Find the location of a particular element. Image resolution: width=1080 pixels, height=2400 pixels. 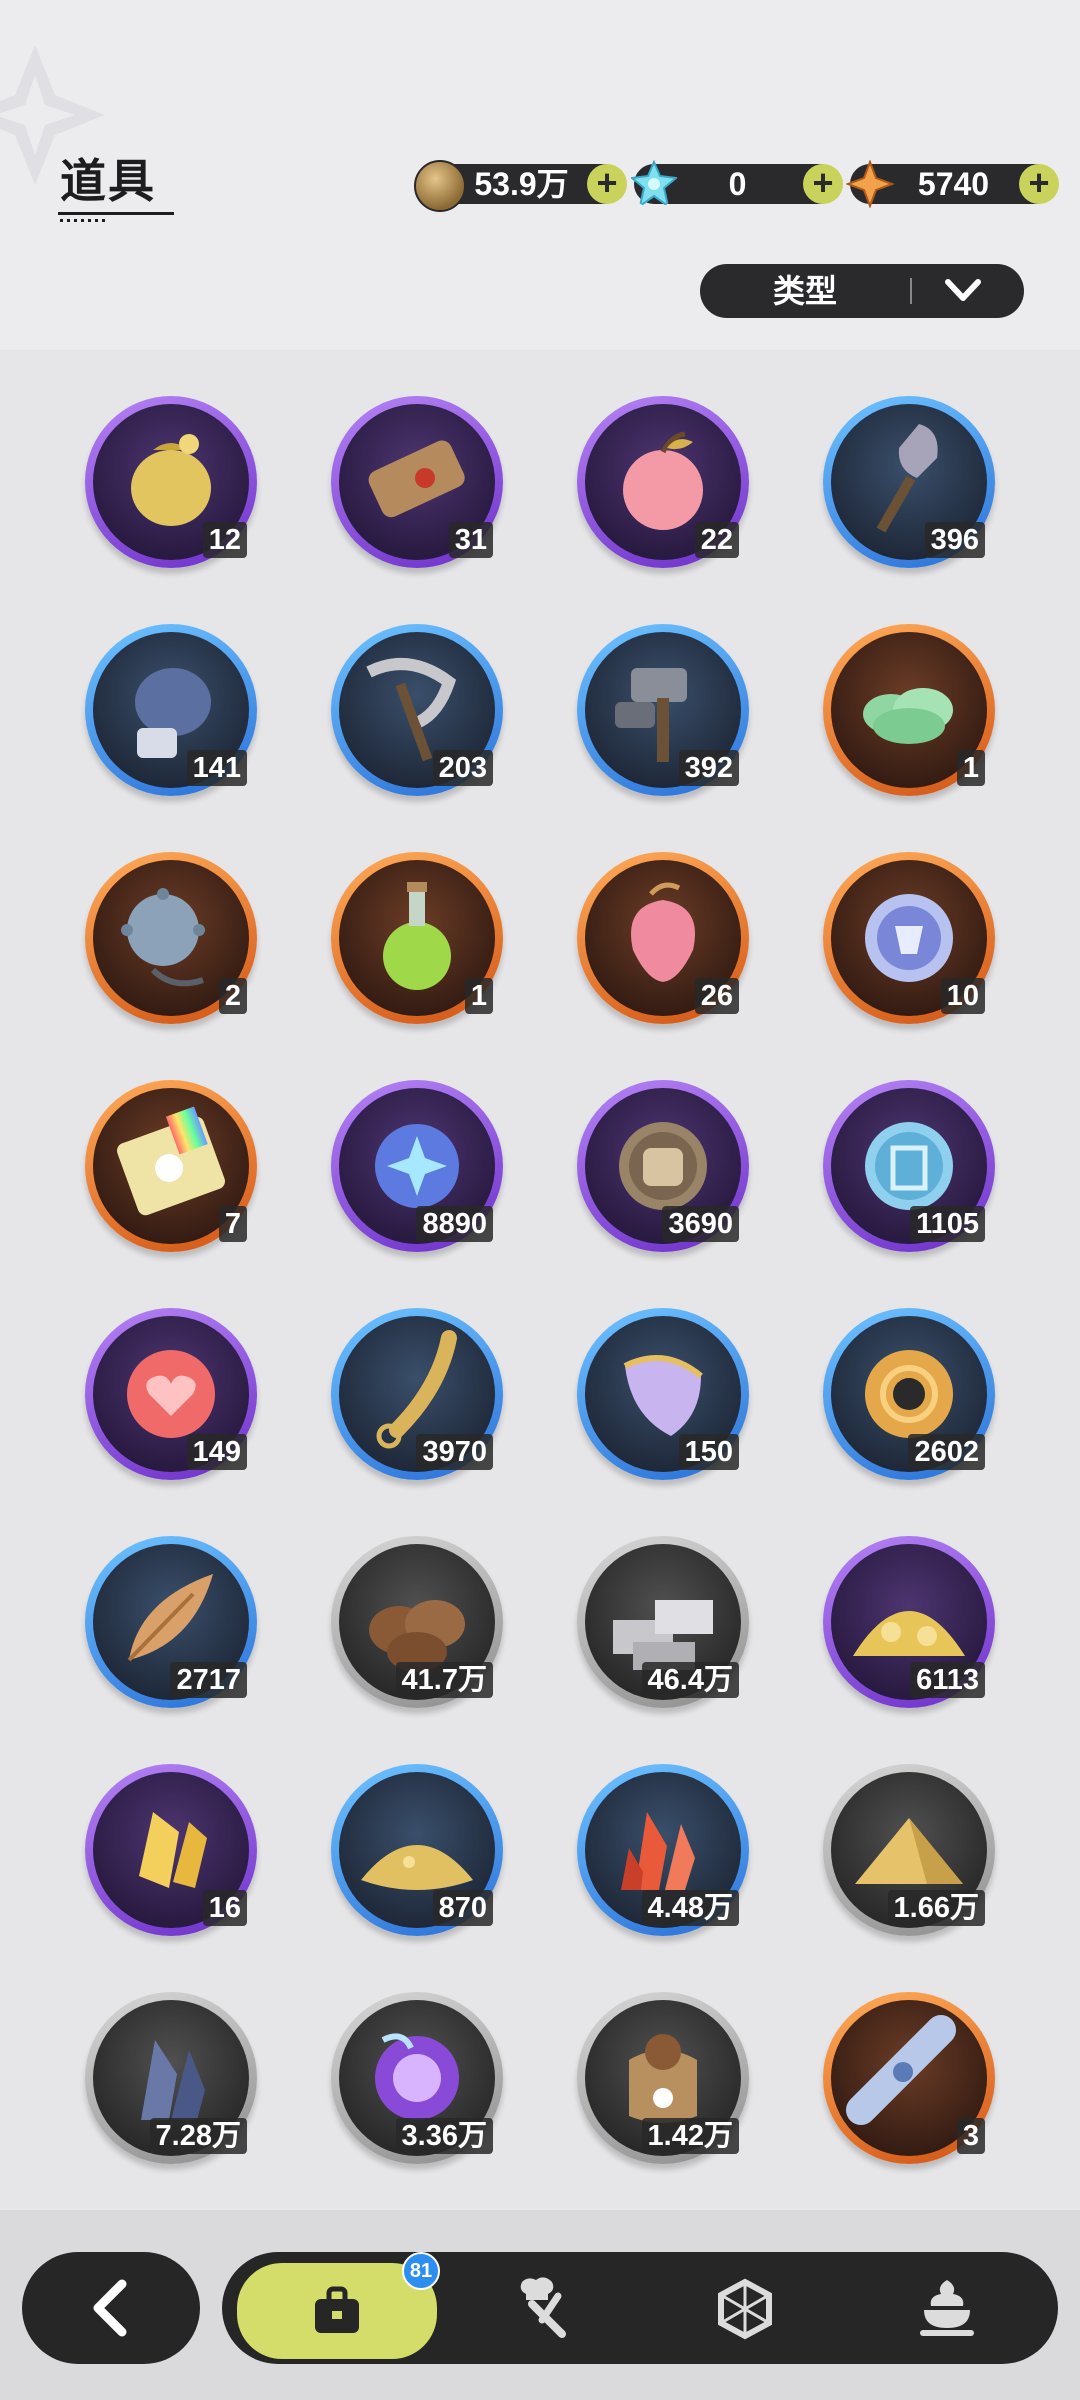

add-star-button: + is located at coordinates (1039, 184).